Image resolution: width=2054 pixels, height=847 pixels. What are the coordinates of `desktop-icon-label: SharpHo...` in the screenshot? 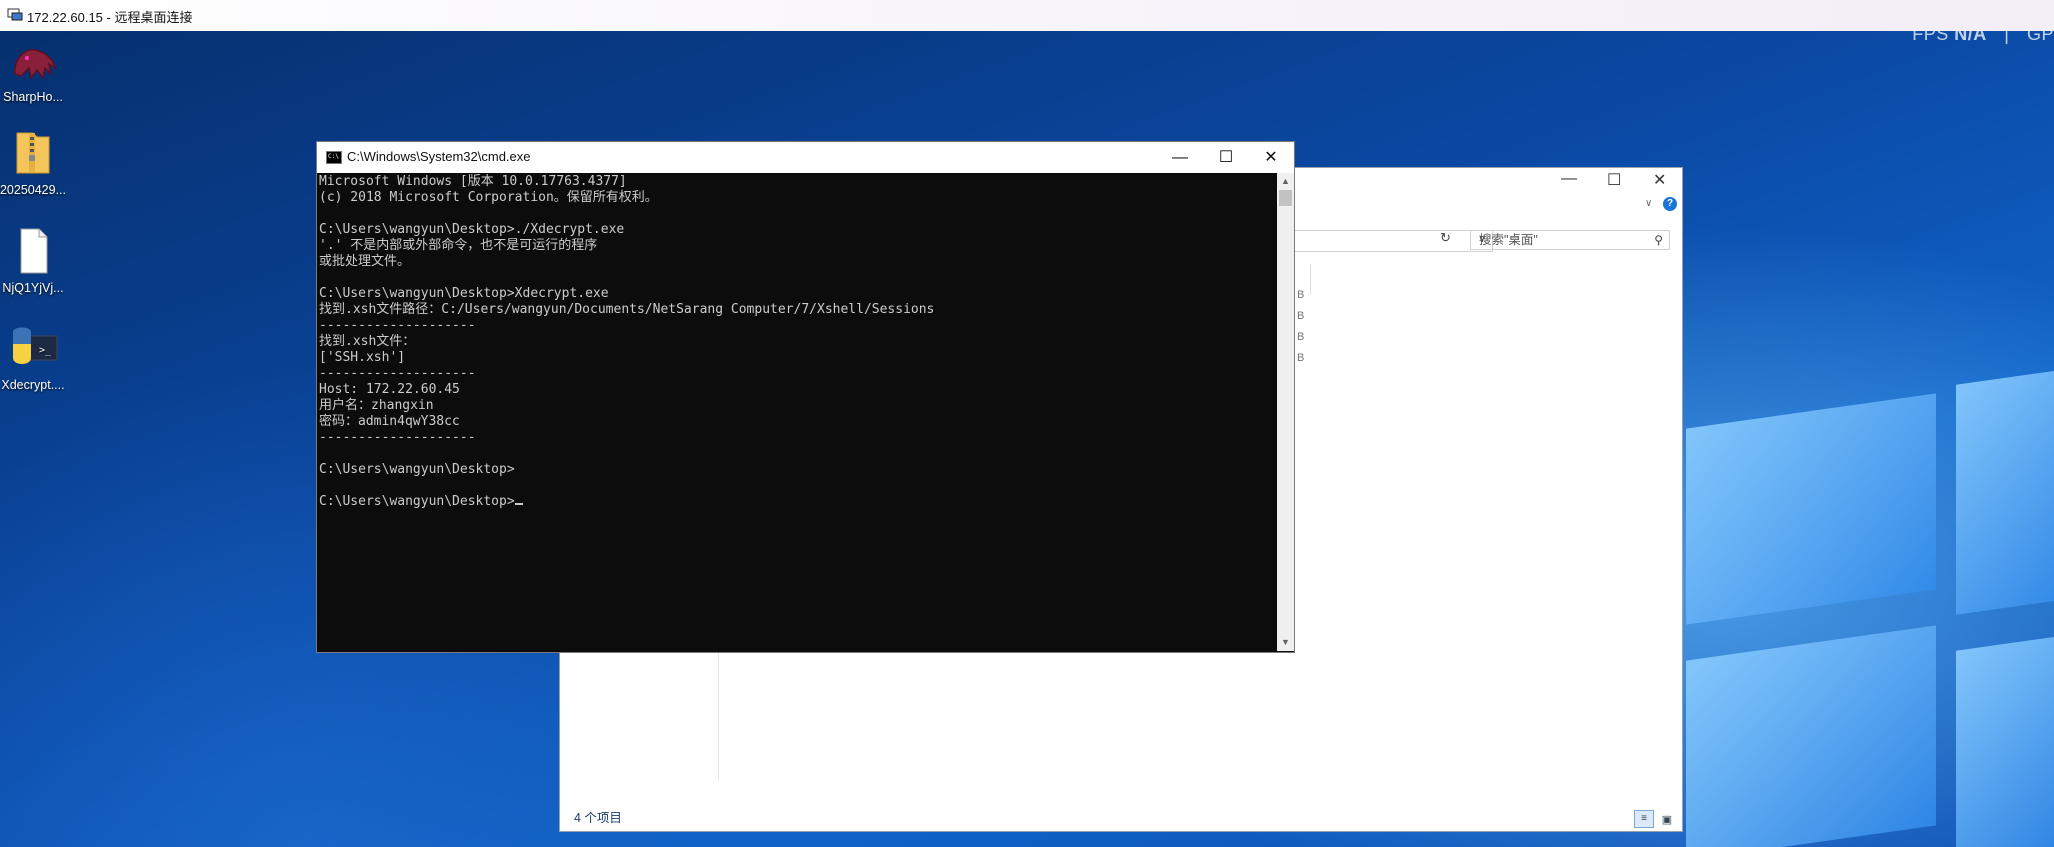 It's located at (33, 97).